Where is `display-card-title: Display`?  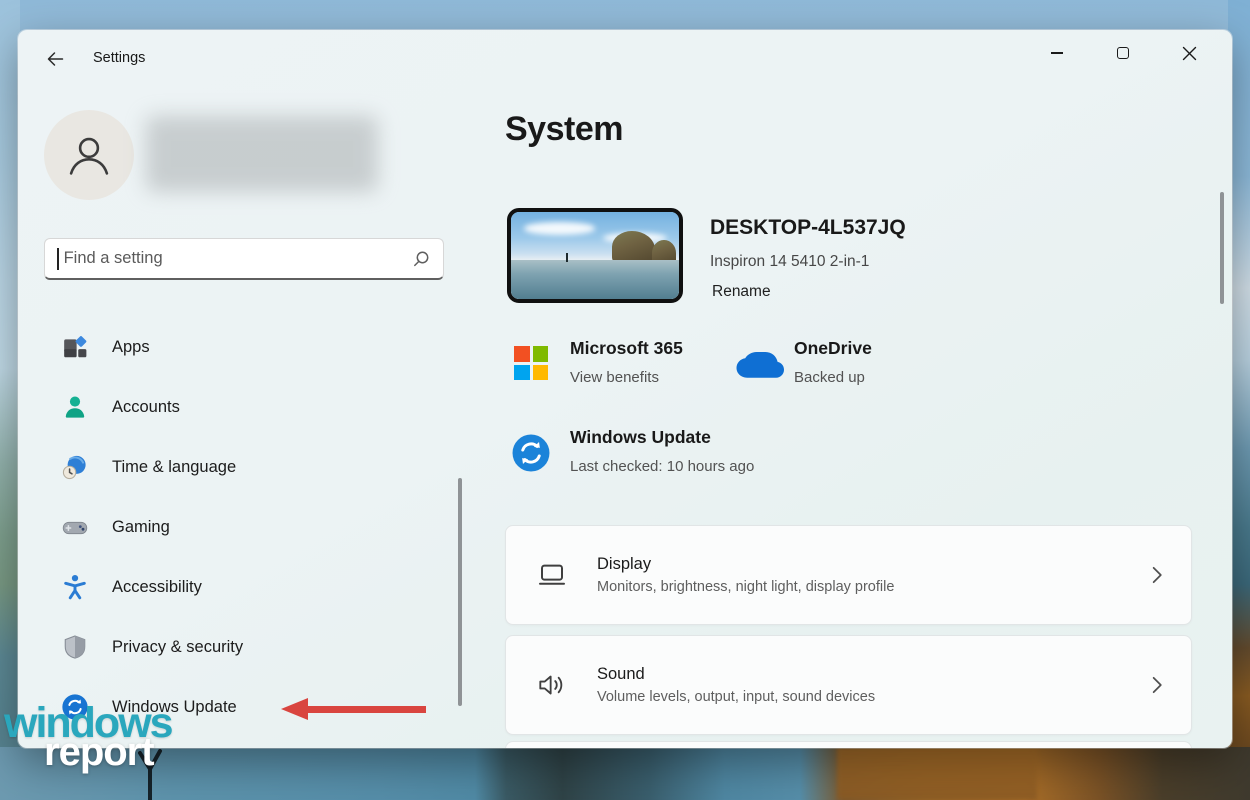
display-card-title: Display is located at coordinates (624, 564).